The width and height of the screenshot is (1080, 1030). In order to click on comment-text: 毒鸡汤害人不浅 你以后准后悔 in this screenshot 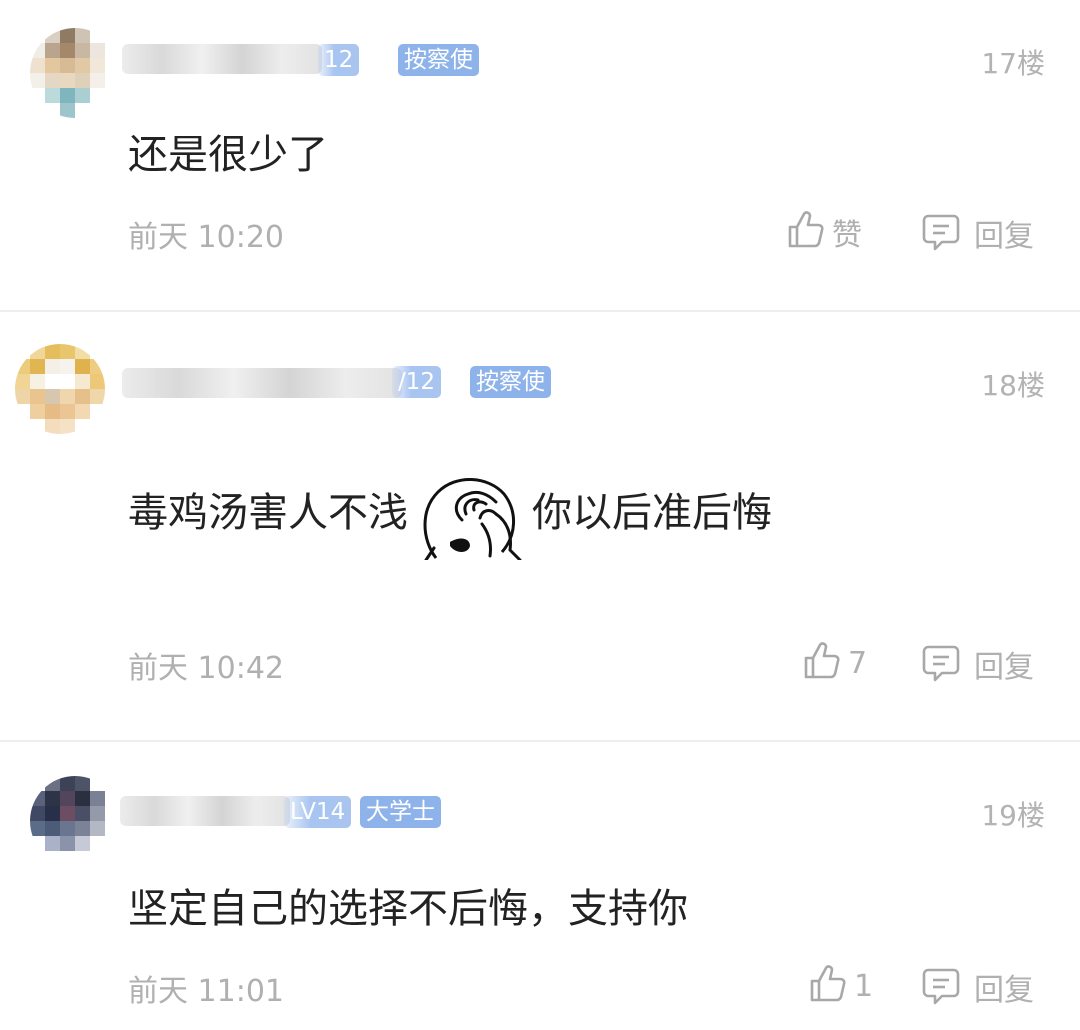, I will do `click(450, 516)`.